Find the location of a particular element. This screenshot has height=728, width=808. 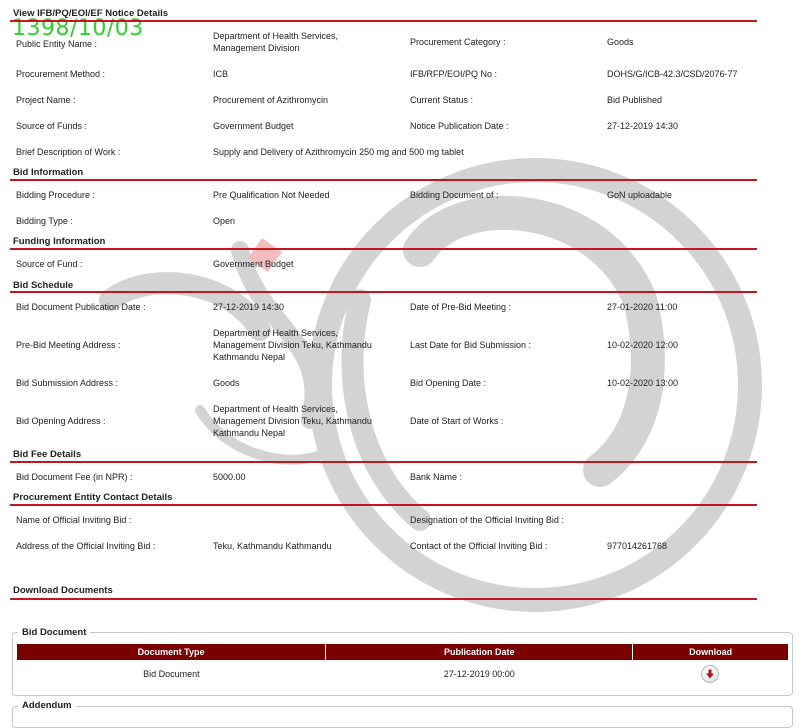

field-label: Contact of the Official Inviting Bid : is located at coordinates (479, 546).